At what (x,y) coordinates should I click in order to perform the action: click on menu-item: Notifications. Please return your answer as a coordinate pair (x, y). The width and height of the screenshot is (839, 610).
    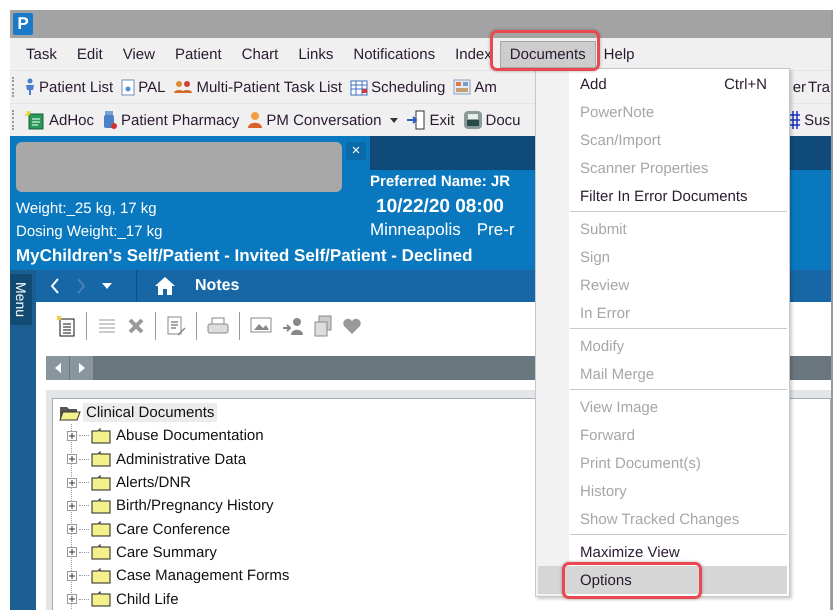
    Looking at the image, I should click on (394, 54).